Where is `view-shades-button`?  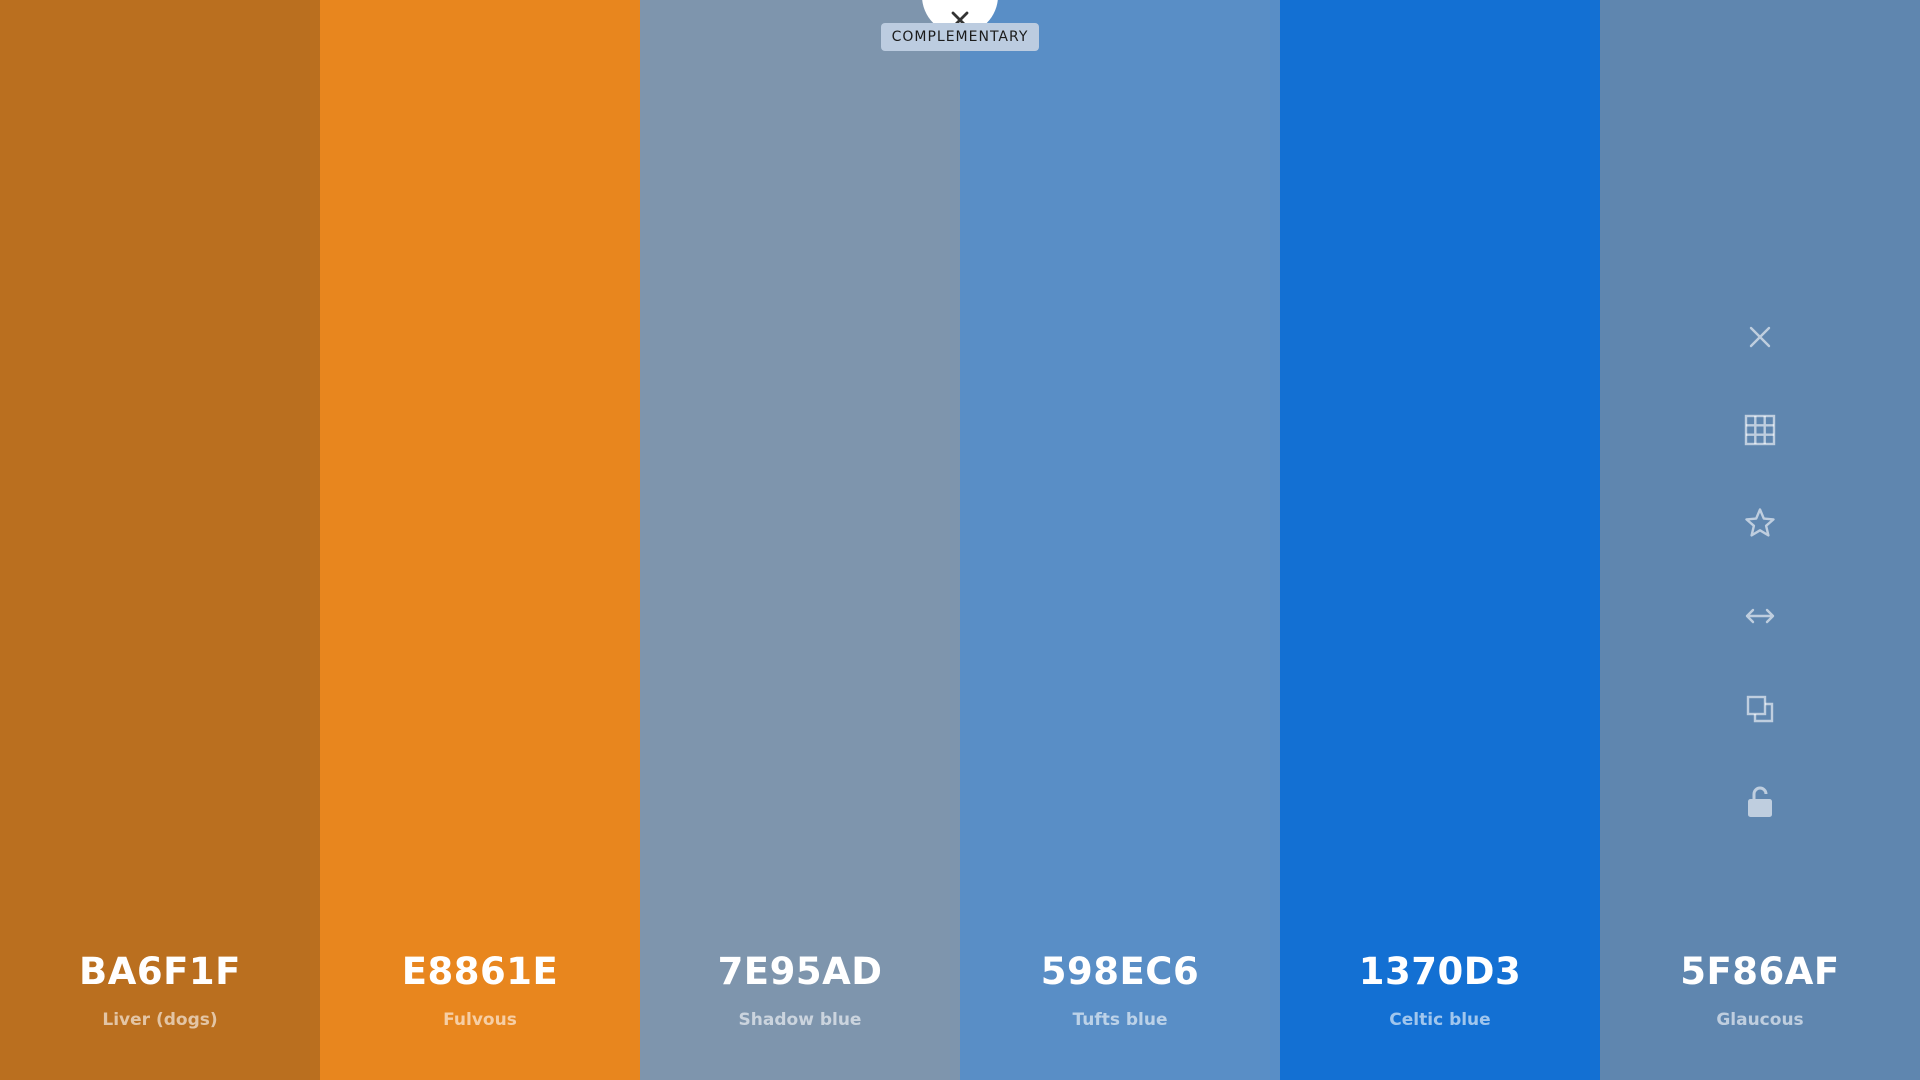
view-shades-button is located at coordinates (1760, 430).